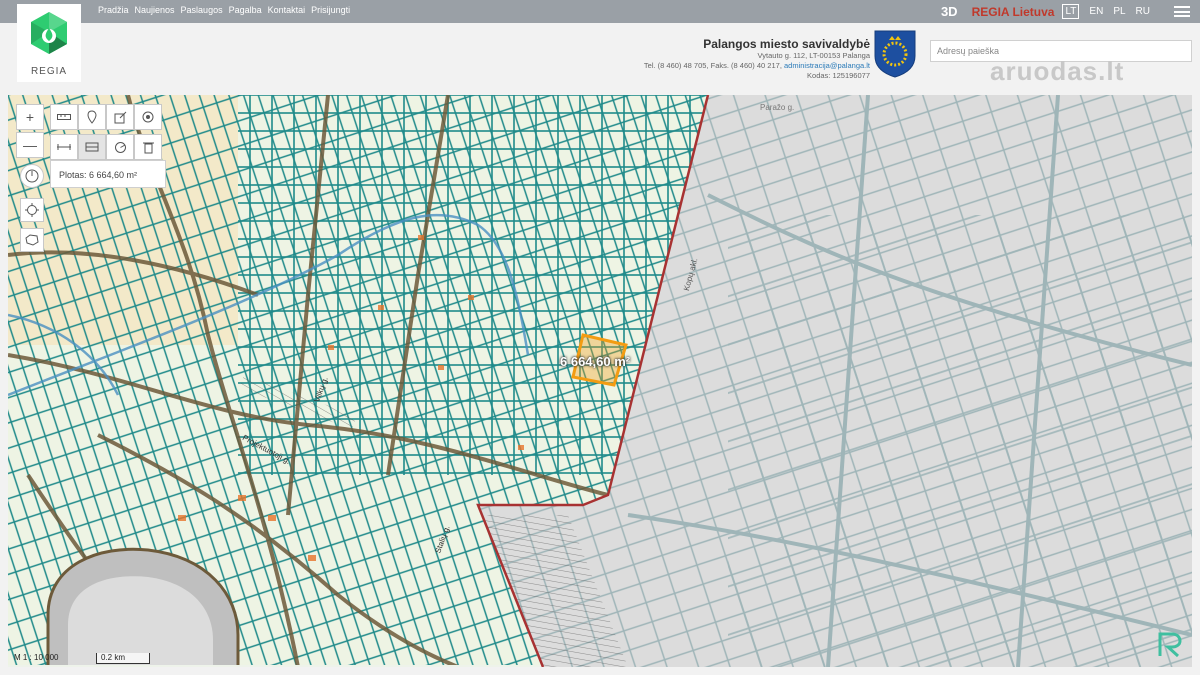 This screenshot has height=675, width=1200. I want to click on locate-button, so click(32, 210).